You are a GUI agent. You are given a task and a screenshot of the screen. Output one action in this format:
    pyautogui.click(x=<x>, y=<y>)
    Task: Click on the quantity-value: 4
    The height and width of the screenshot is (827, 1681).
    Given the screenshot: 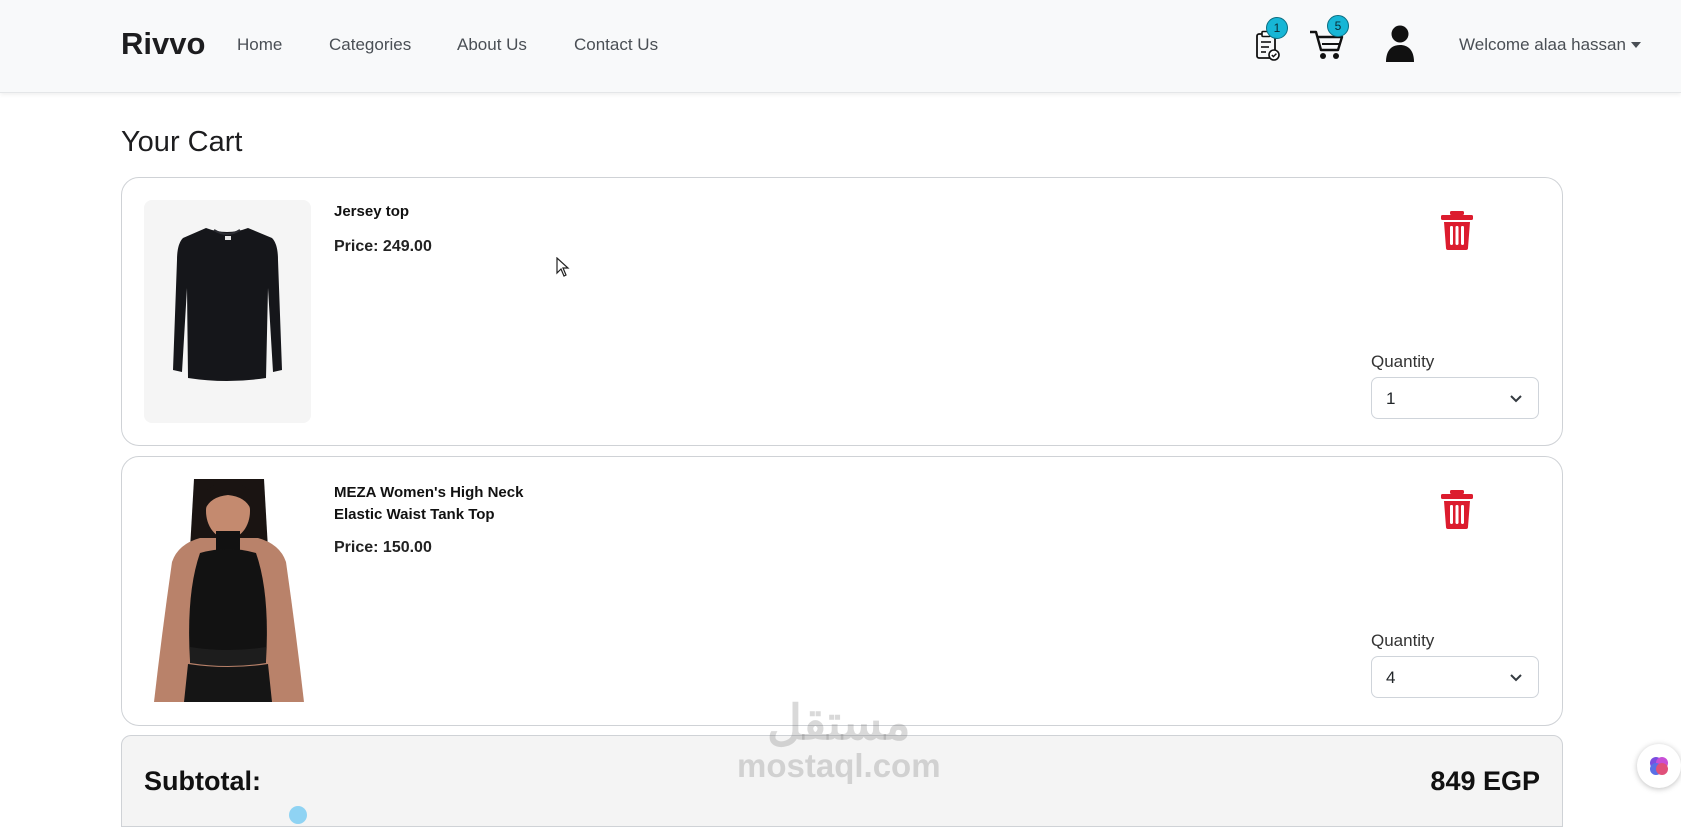 What is the action you would take?
    pyautogui.click(x=1391, y=677)
    